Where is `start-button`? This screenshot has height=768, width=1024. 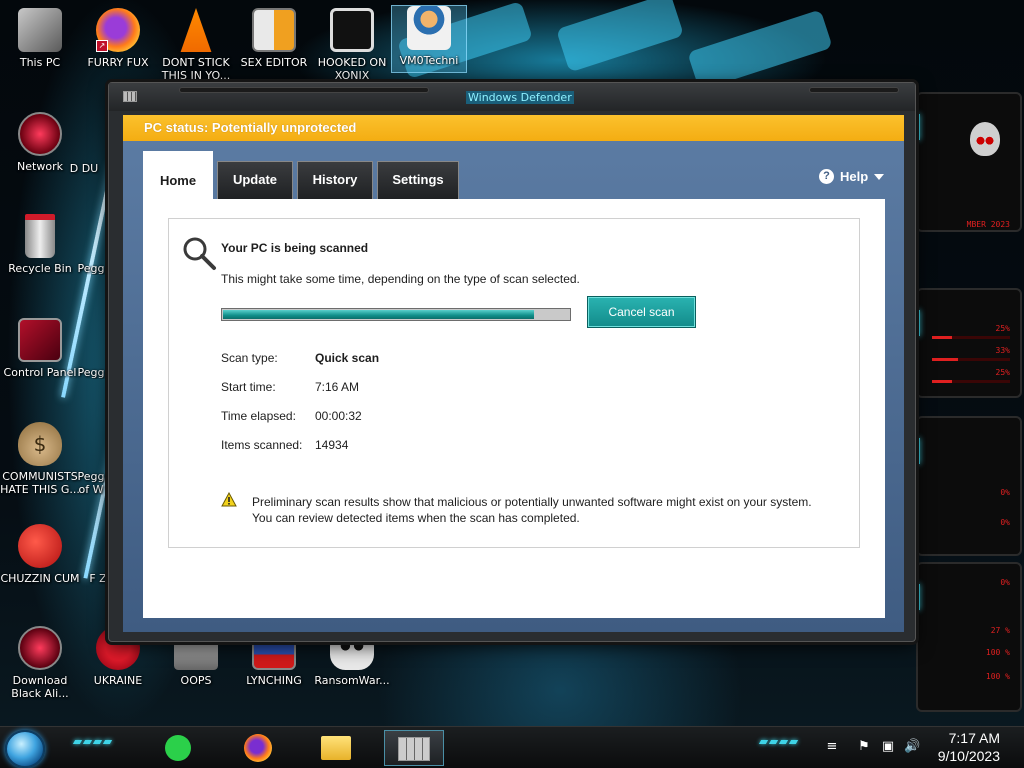
start-button is located at coordinates (25, 749).